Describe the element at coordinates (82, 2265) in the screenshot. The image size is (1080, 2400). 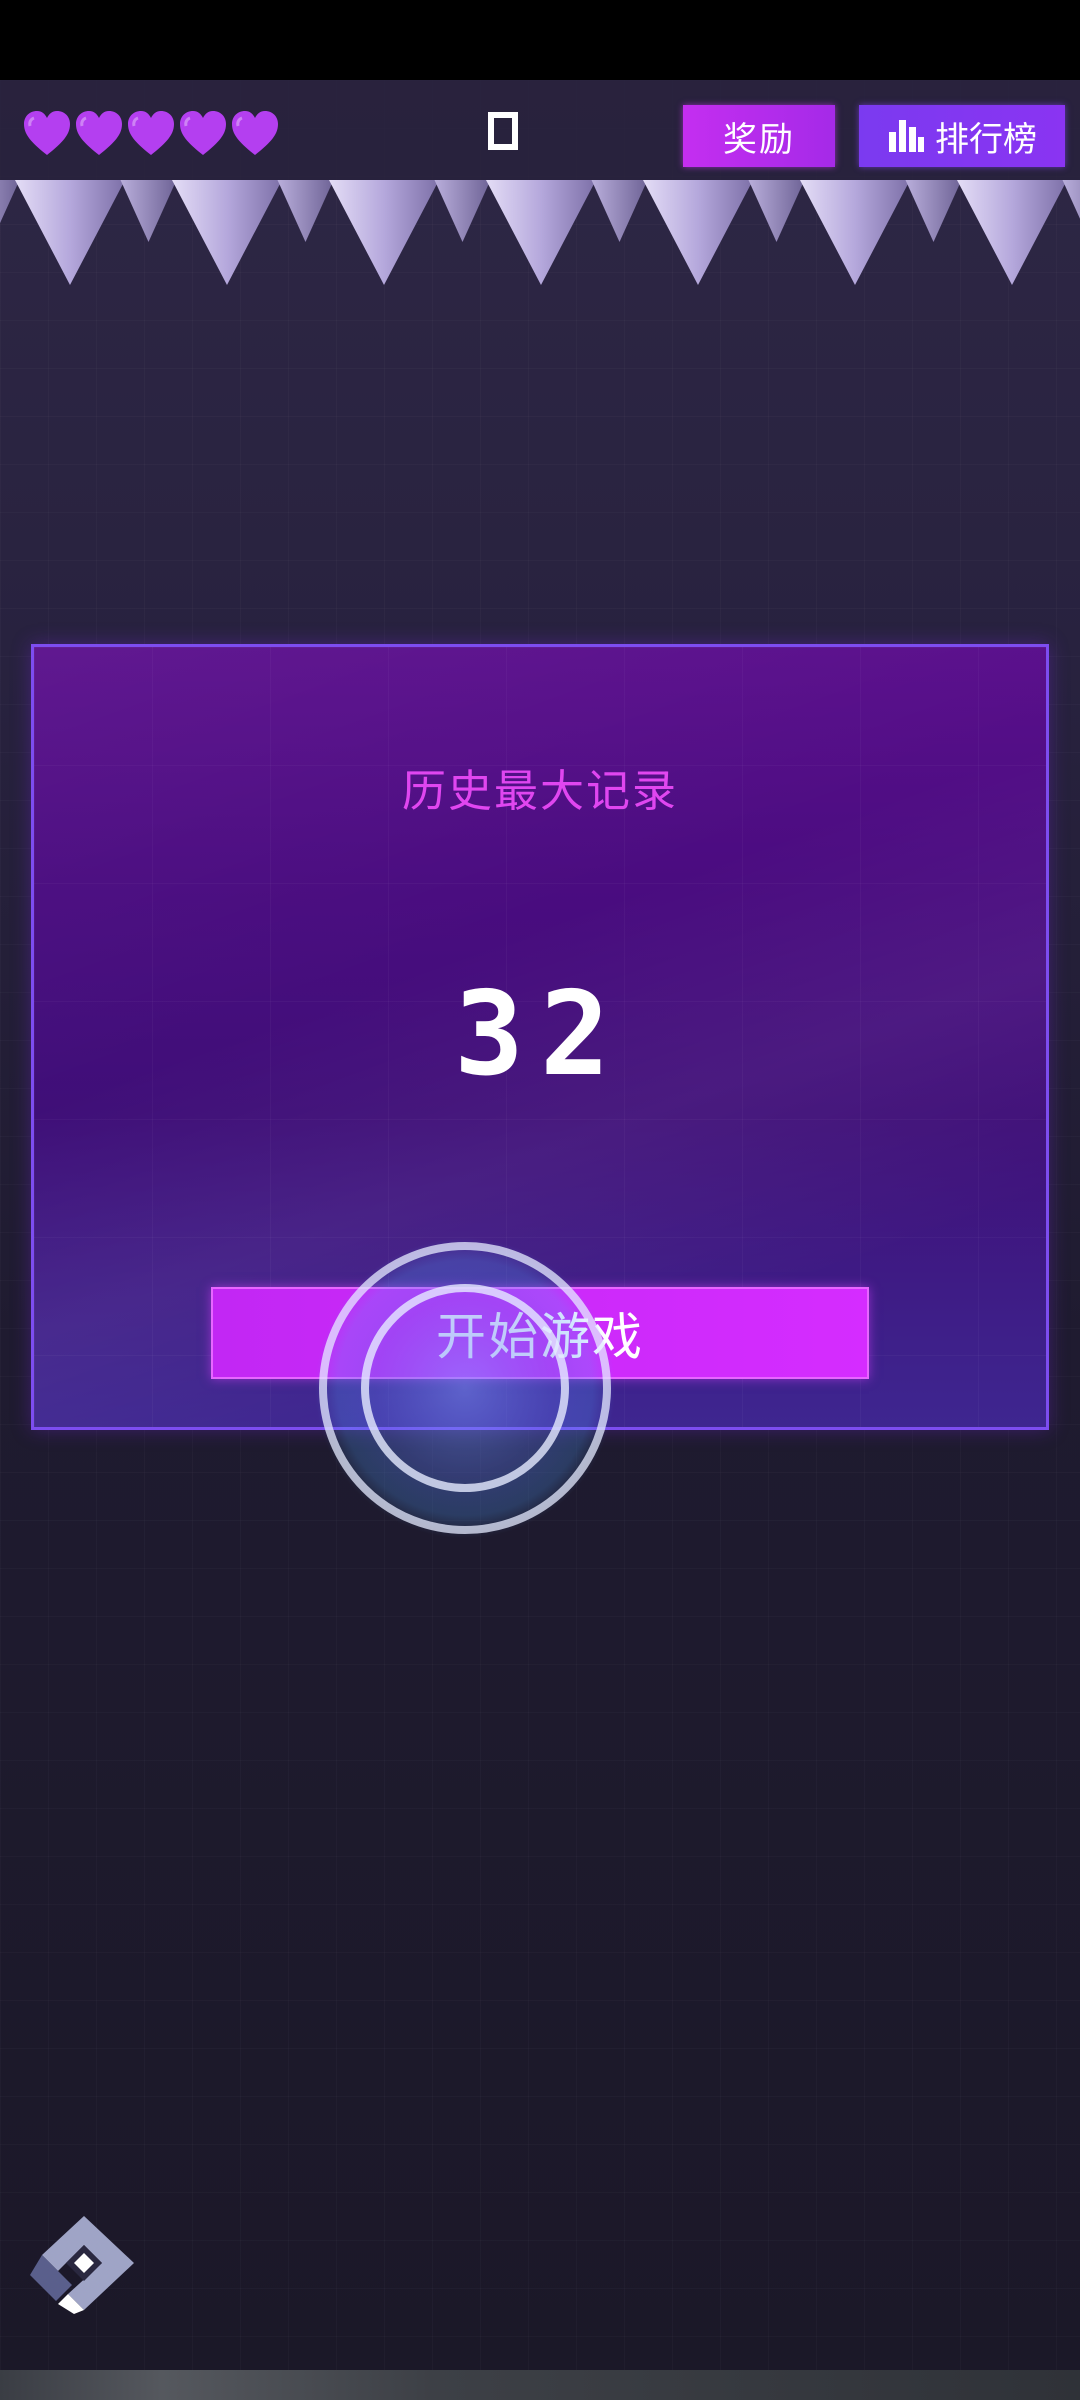
I see `app-logo-icon` at that location.